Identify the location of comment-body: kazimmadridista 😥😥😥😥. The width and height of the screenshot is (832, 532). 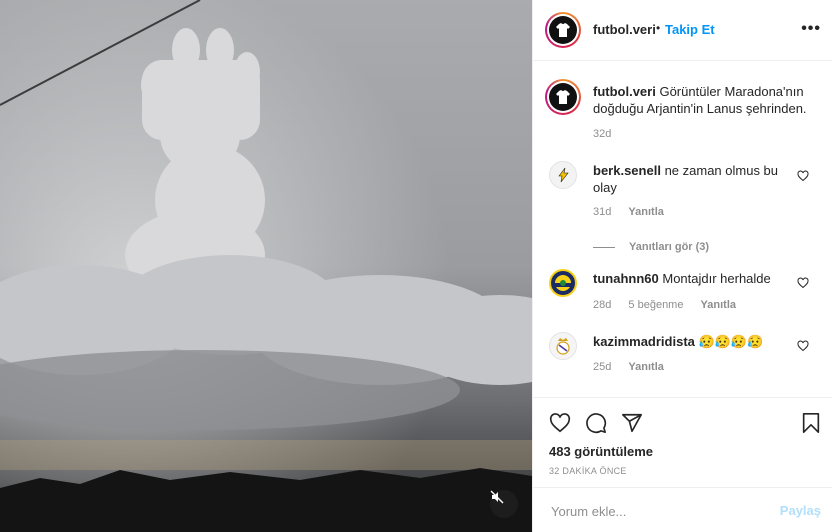
(693, 341).